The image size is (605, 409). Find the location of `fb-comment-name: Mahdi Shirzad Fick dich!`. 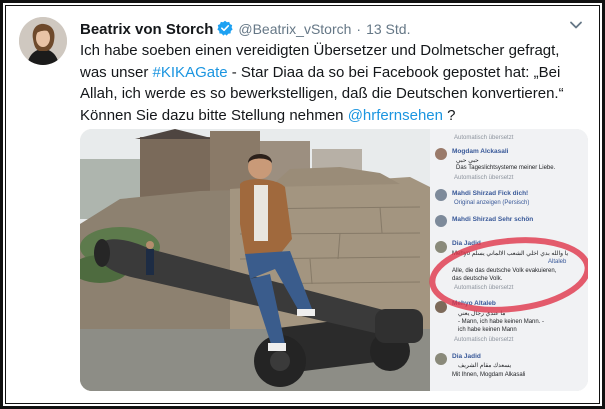

fb-comment-name: Mahdi Shirzad Fick dich! is located at coordinates (490, 193).